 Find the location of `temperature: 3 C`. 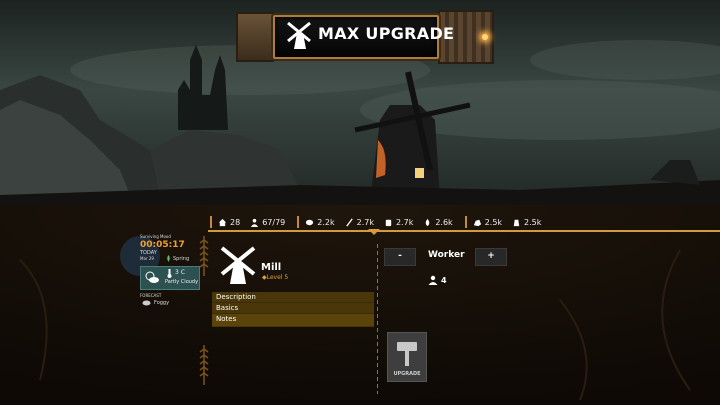

temperature: 3 C is located at coordinates (180, 272).